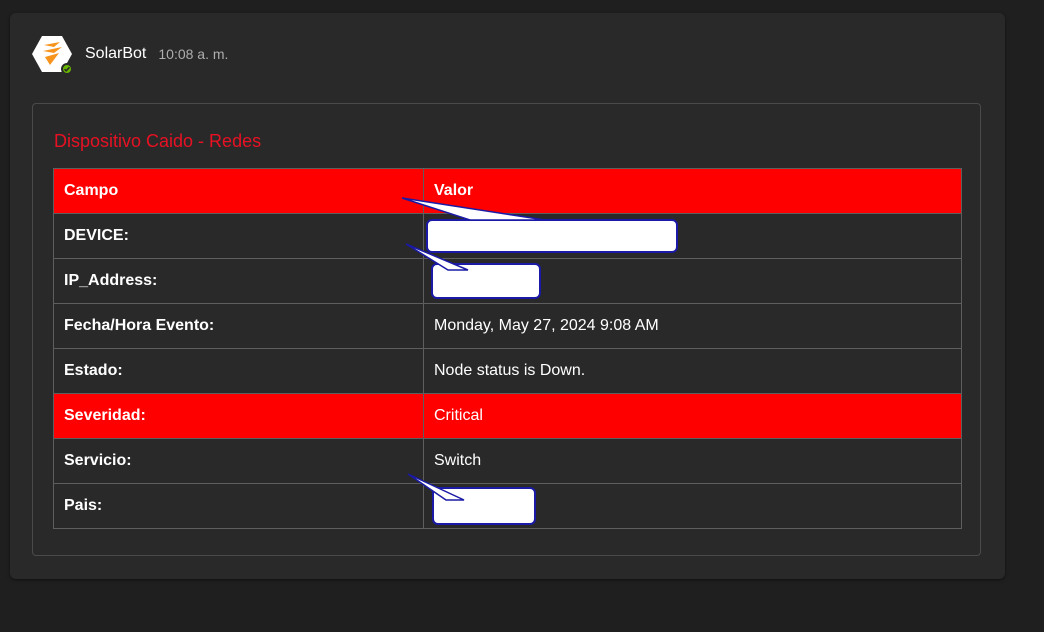 This screenshot has width=1044, height=632. Describe the element at coordinates (238, 326) in the screenshot. I see `field-label-fecha-hora: Fecha/Hora Evento:` at that location.